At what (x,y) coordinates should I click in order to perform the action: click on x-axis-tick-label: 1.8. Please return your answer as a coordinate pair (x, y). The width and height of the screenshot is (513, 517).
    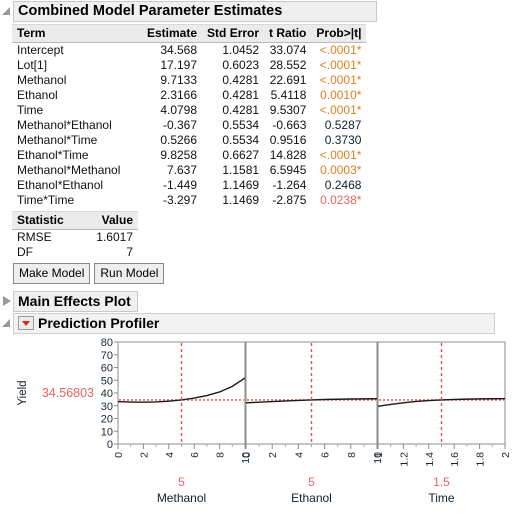
    Looking at the image, I should click on (481, 459).